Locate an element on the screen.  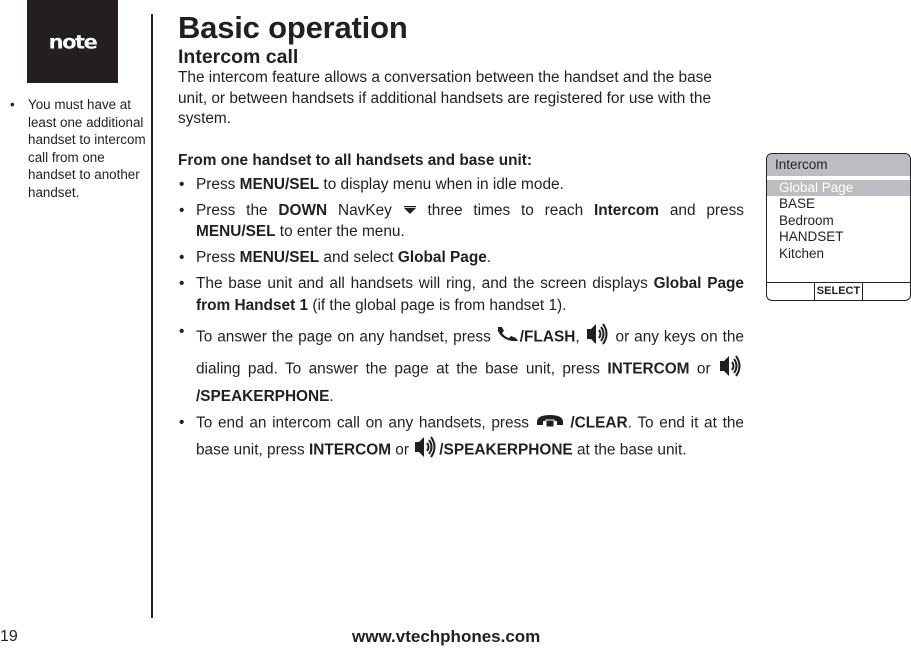
text: NavKey is located at coordinates (365, 210).